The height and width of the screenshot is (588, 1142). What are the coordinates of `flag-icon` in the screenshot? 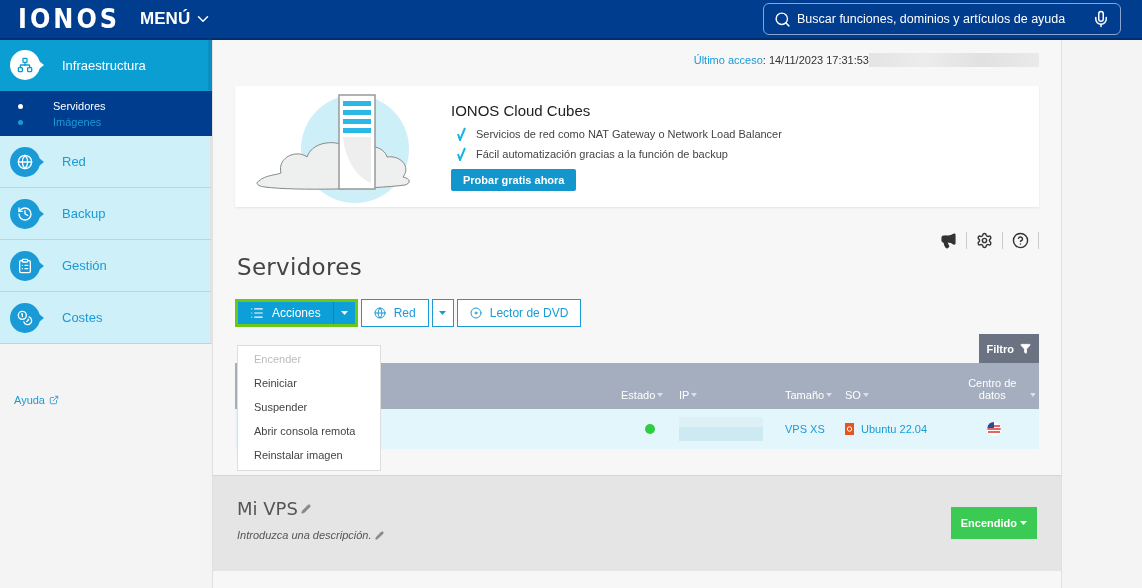 It's located at (994, 429).